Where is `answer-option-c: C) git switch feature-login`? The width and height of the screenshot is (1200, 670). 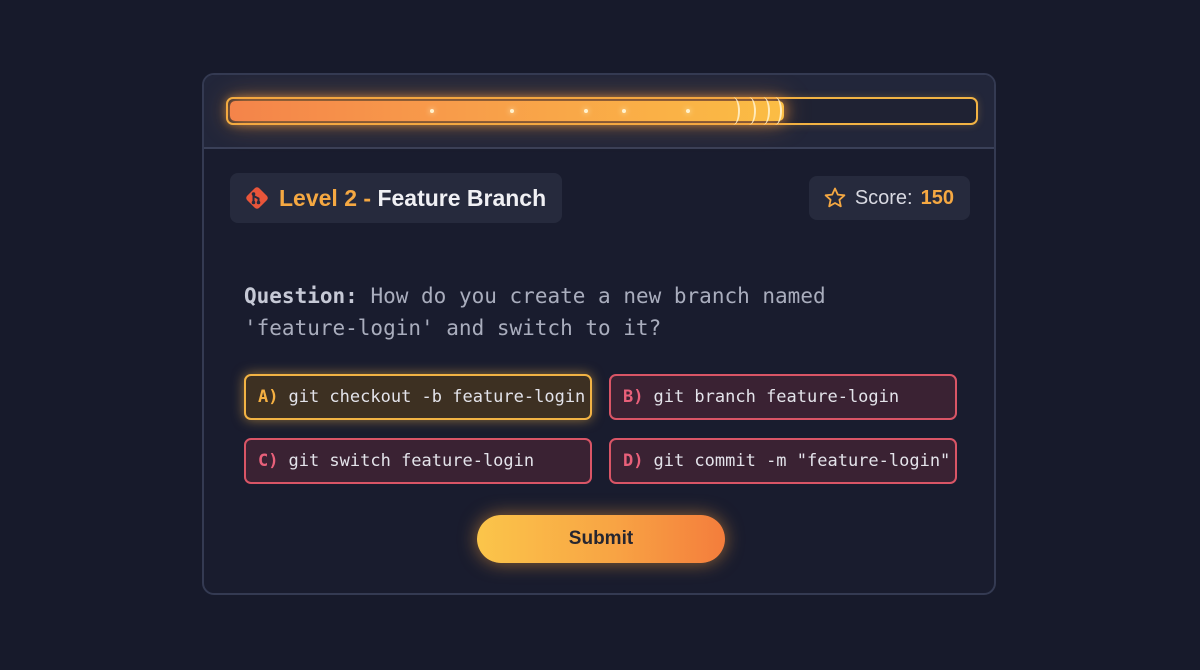 answer-option-c: C) git switch feature-login is located at coordinates (418, 461).